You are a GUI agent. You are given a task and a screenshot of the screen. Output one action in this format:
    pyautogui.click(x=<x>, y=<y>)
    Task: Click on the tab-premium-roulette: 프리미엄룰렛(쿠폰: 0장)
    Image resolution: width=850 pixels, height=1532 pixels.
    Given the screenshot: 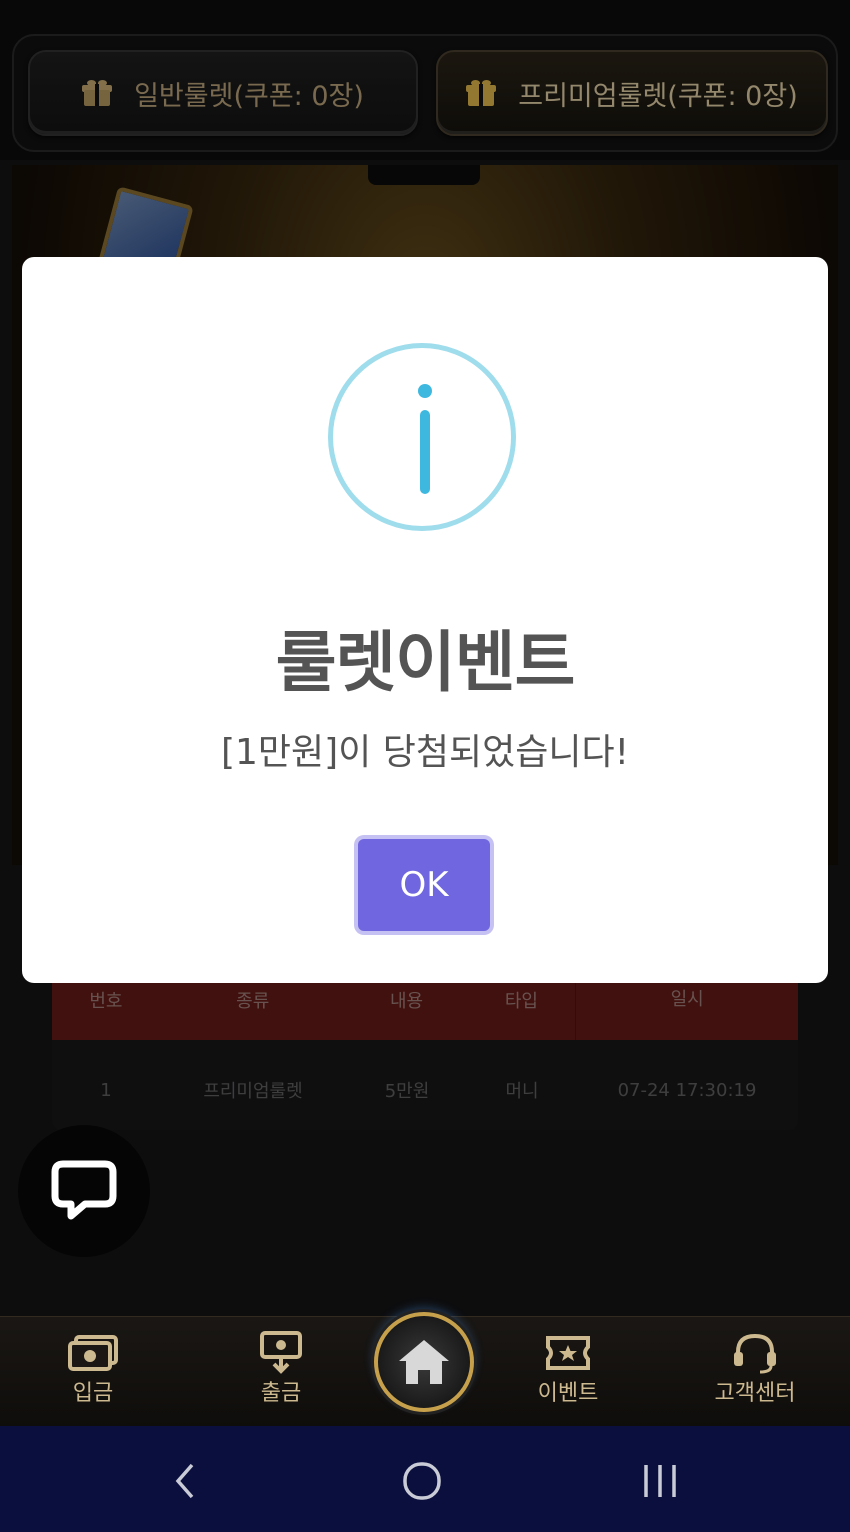 What is the action you would take?
    pyautogui.click(x=632, y=93)
    